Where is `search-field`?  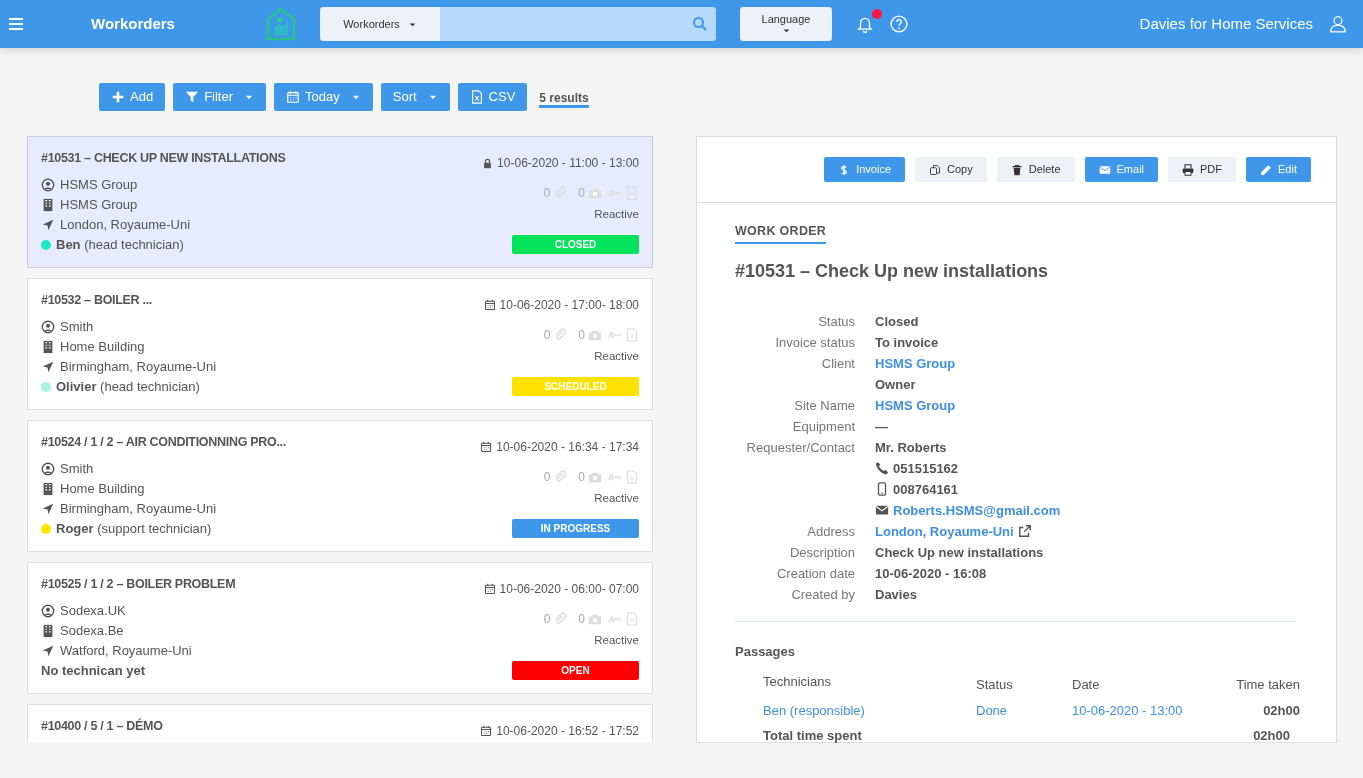
search-field is located at coordinates (578, 24).